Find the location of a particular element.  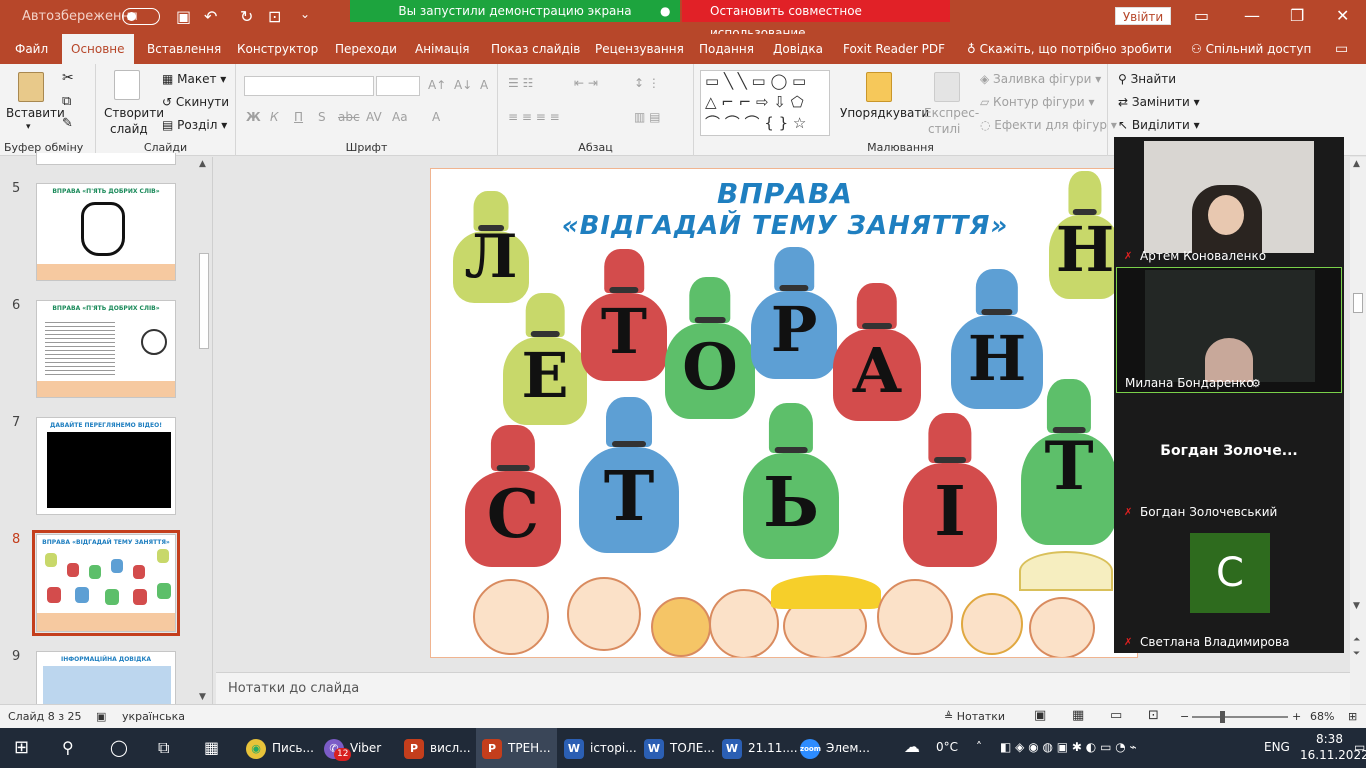

quick-styles-icon is located at coordinates (947, 87).